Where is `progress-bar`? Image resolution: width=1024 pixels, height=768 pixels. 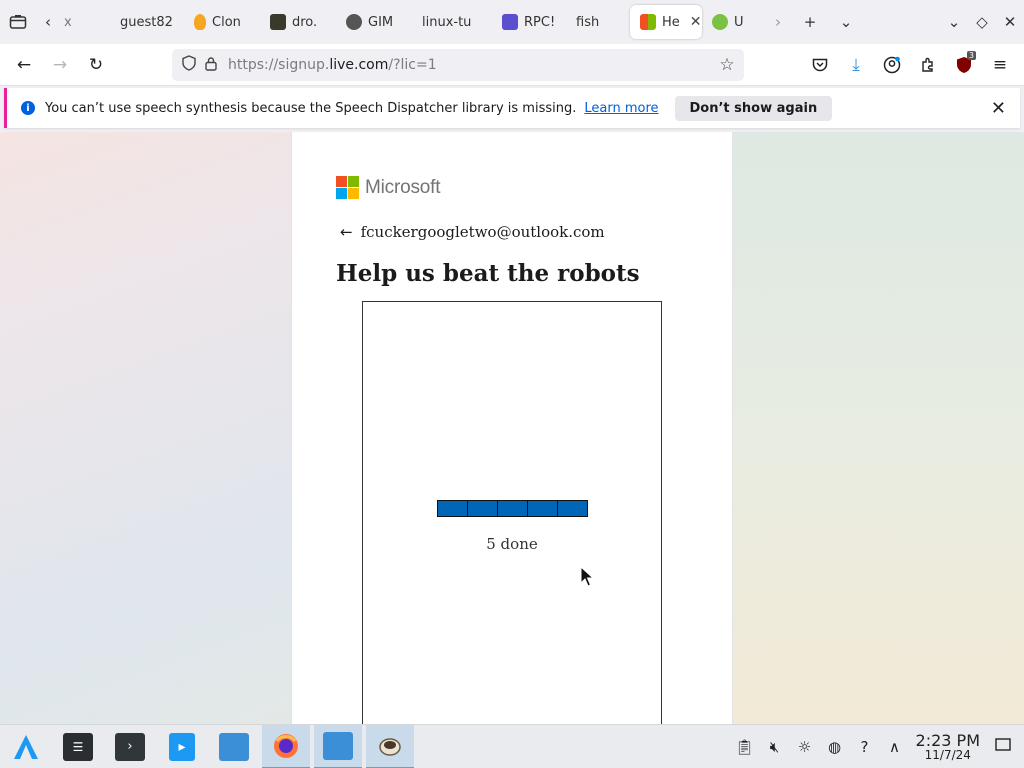
progress-bar is located at coordinates (512, 508).